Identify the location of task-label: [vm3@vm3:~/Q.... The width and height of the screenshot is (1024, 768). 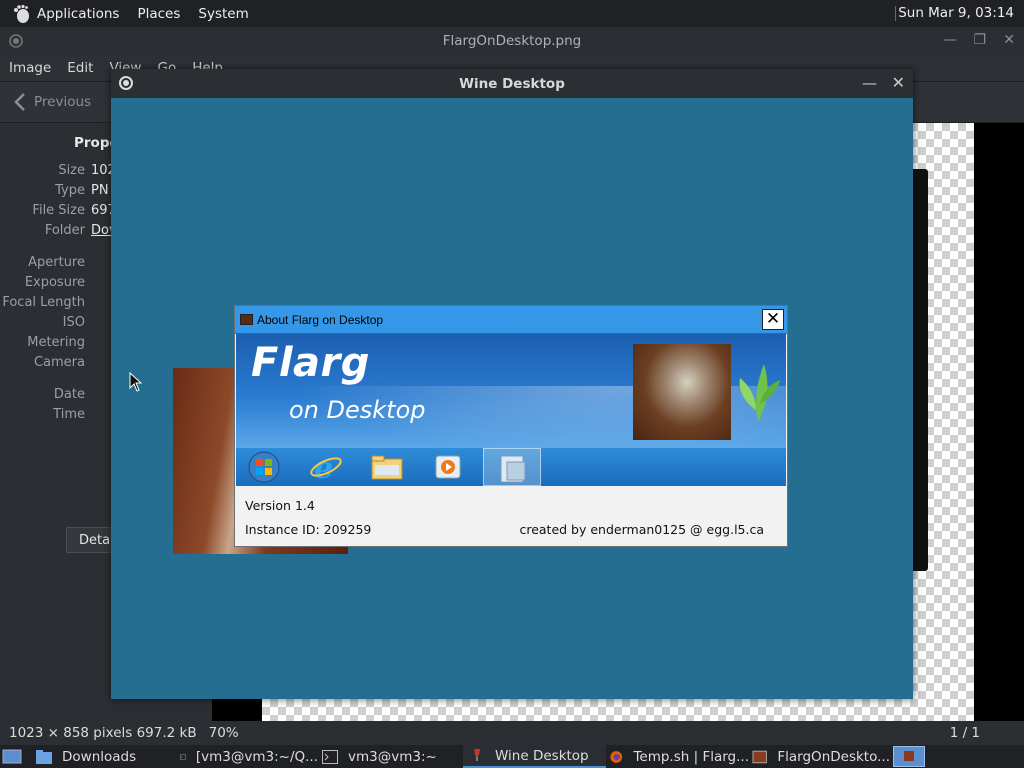
(256, 756).